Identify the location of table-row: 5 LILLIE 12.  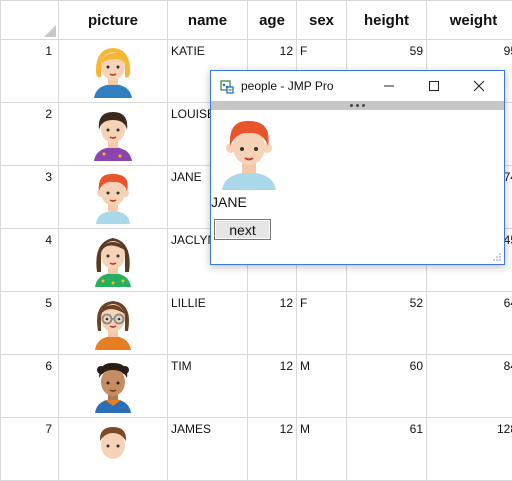
(256, 323).